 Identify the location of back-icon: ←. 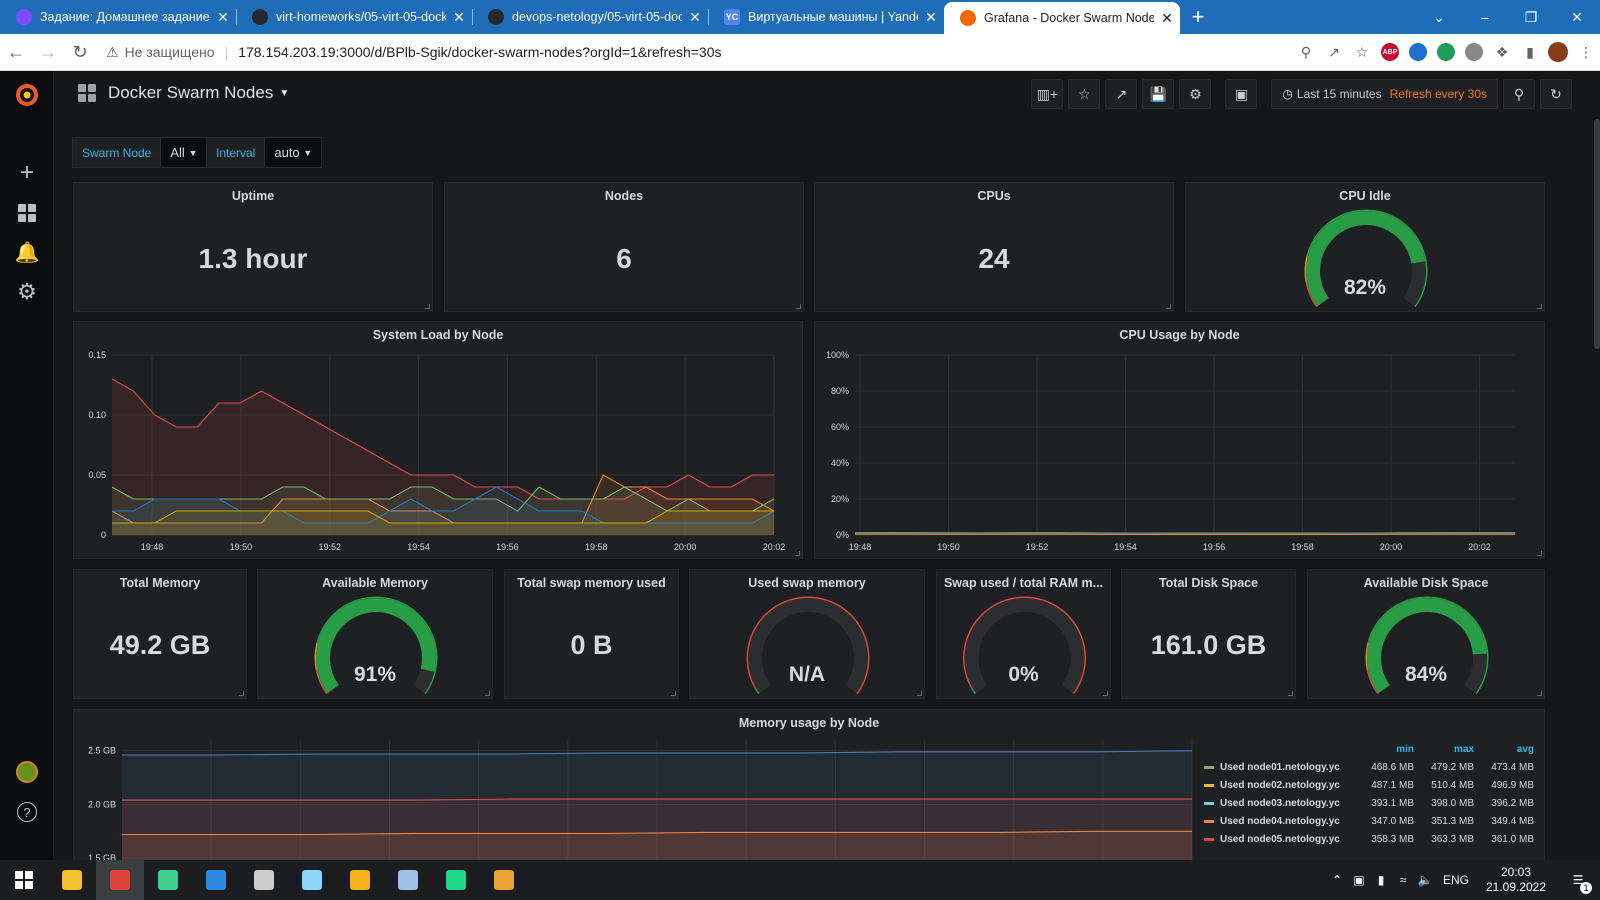
(16, 52).